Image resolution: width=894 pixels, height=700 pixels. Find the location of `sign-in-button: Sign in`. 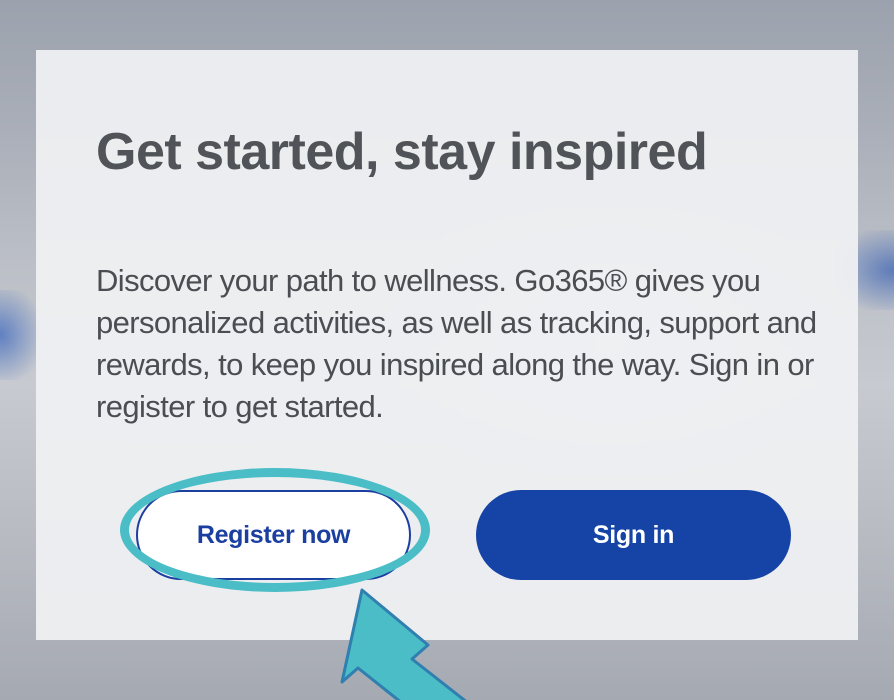

sign-in-button: Sign in is located at coordinates (633, 535).